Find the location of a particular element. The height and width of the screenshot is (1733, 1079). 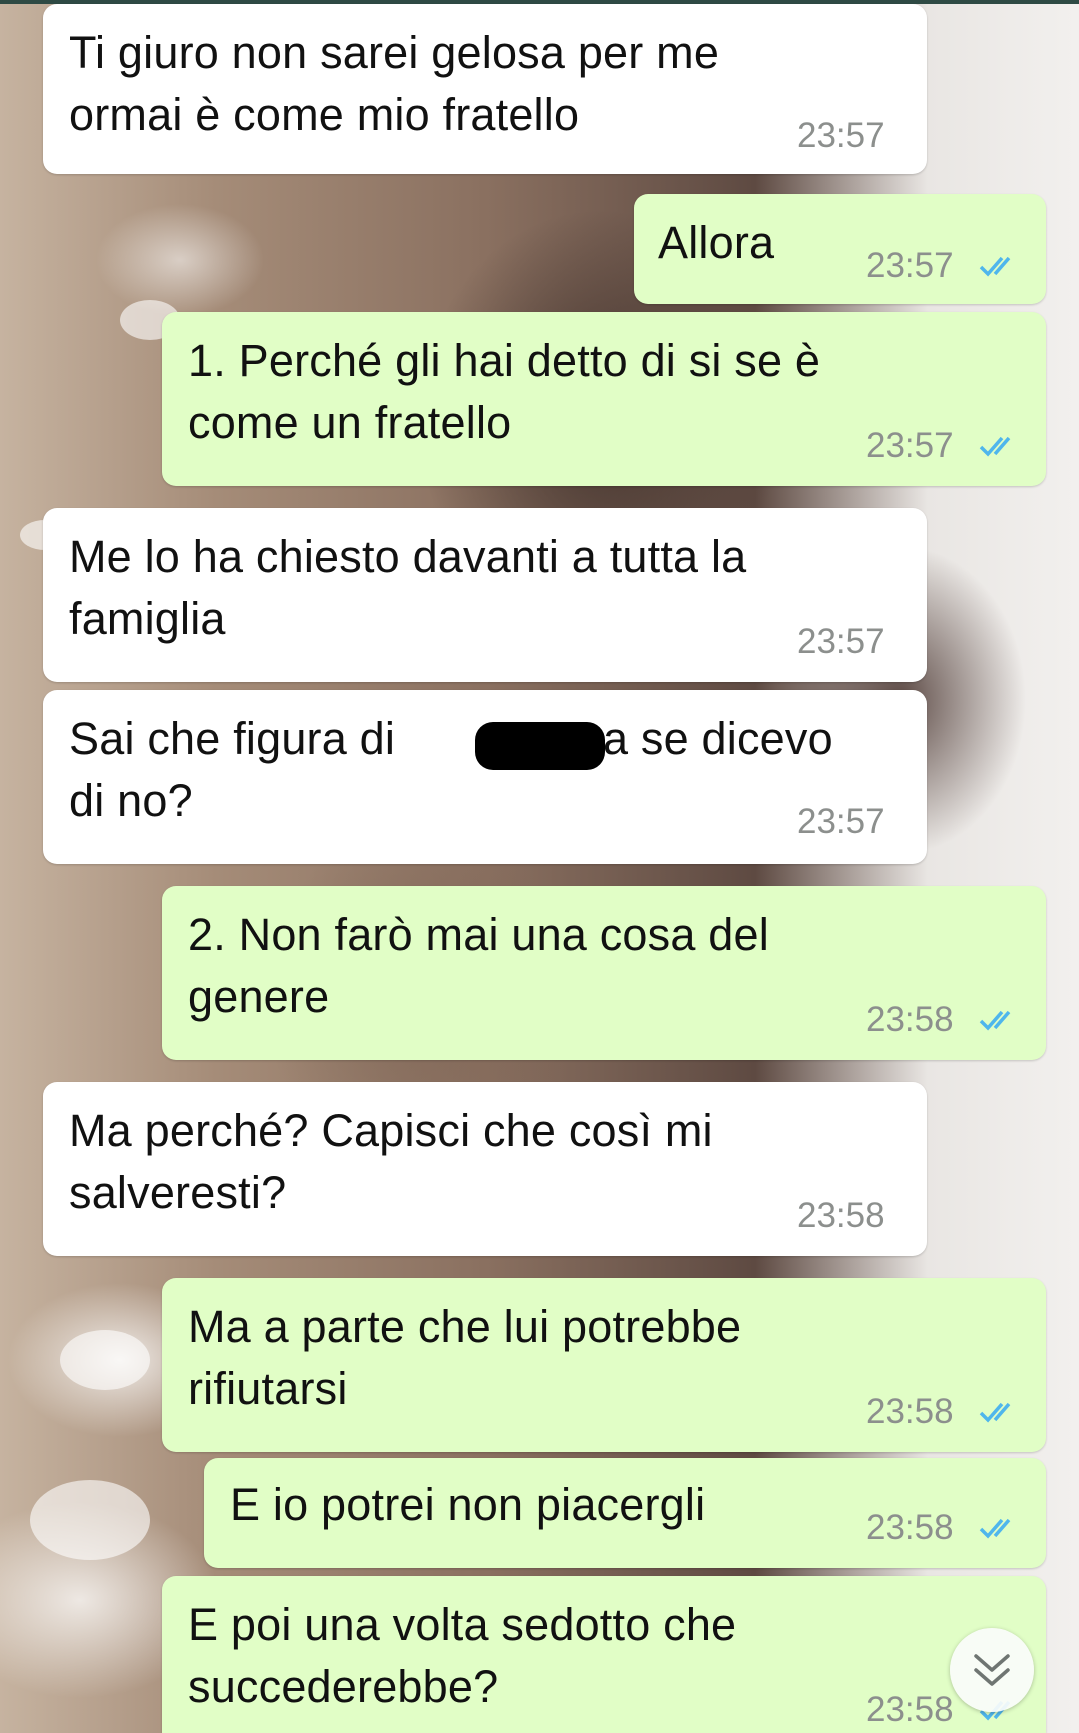

message-text: come un fratello is located at coordinates (350, 422).